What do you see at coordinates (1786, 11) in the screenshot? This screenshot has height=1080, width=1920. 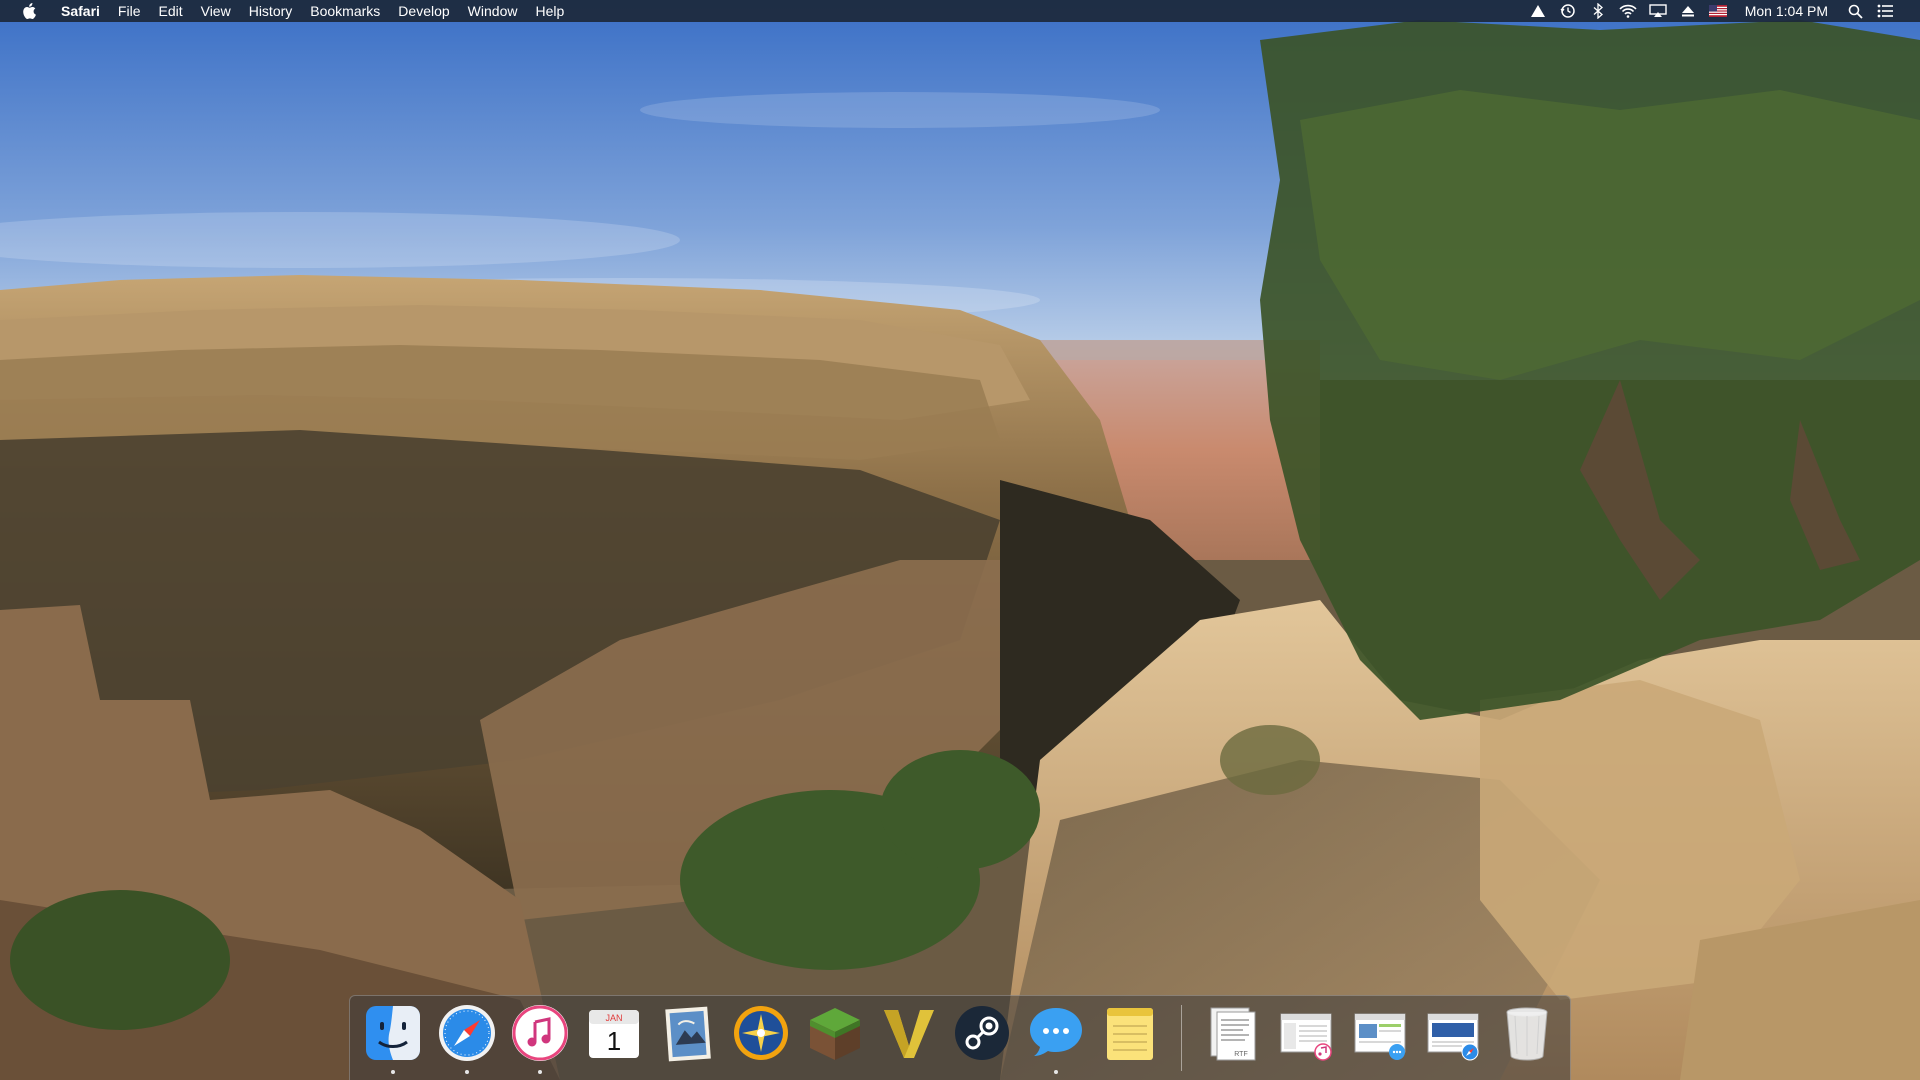 I see `menu-bar-clock: Mon 1:04 PM` at bounding box center [1786, 11].